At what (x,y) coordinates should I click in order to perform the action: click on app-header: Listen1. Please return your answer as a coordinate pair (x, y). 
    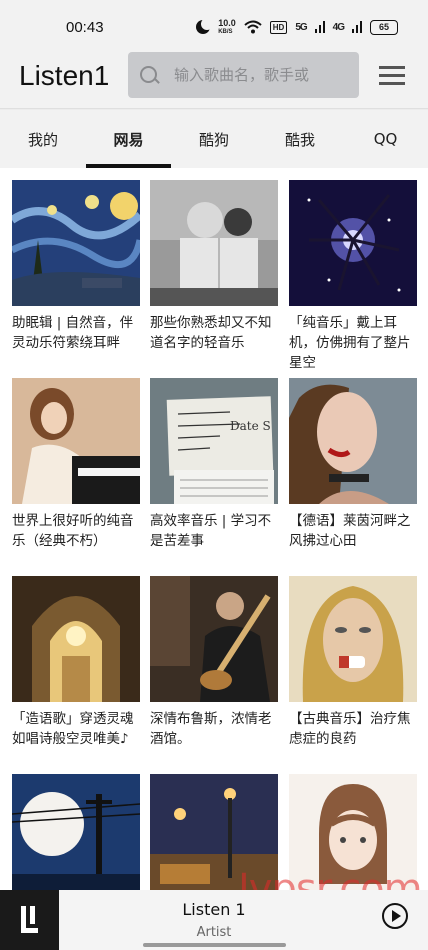
    Looking at the image, I should click on (214, 80).